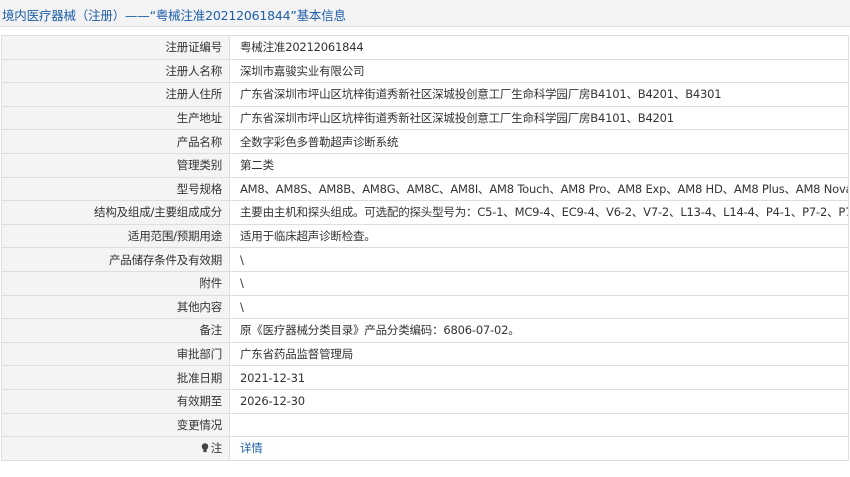  I want to click on field-label-certificate-number: 注册证编号, so click(115, 47).